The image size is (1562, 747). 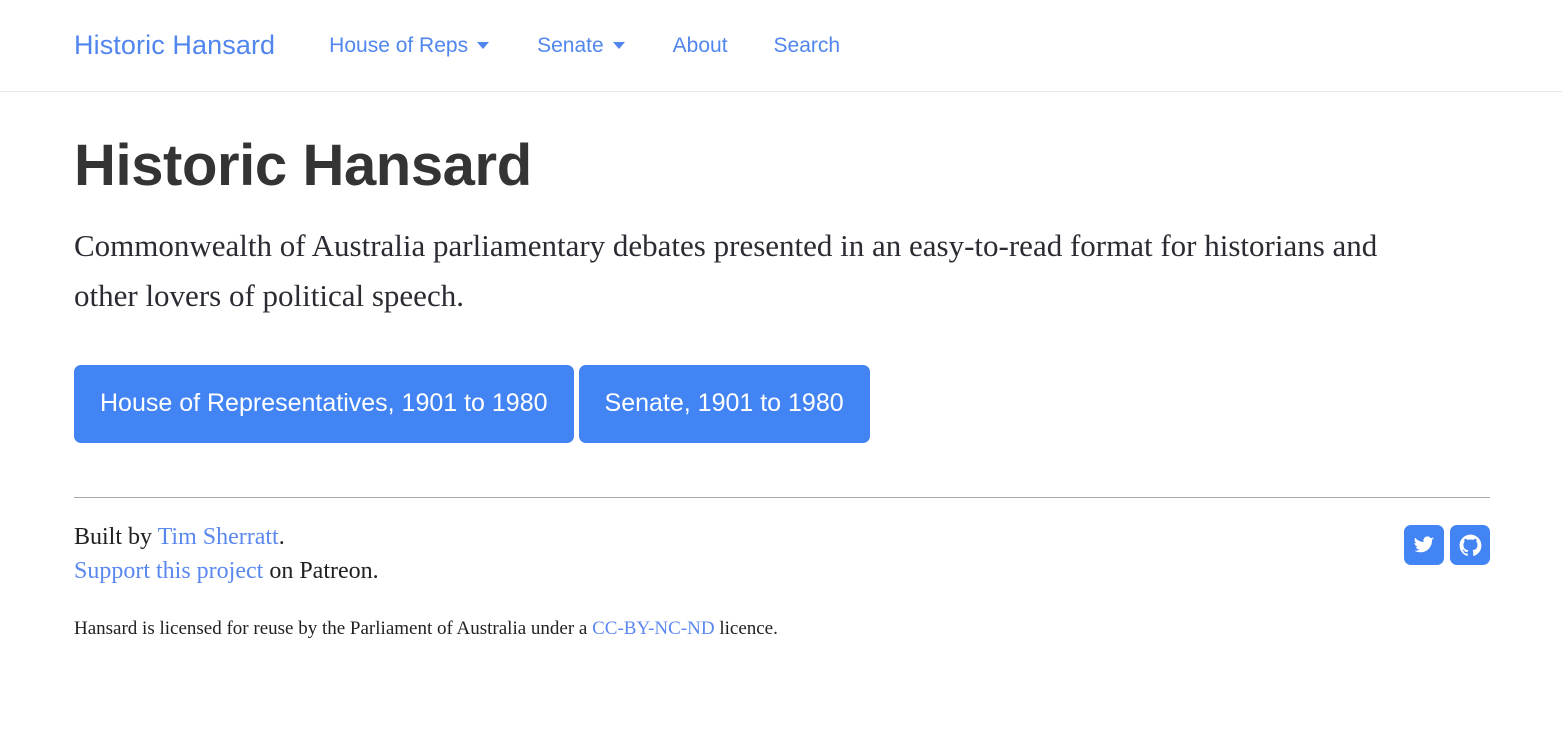 I want to click on support-line: Support this project on Patreon., so click(x=226, y=571).